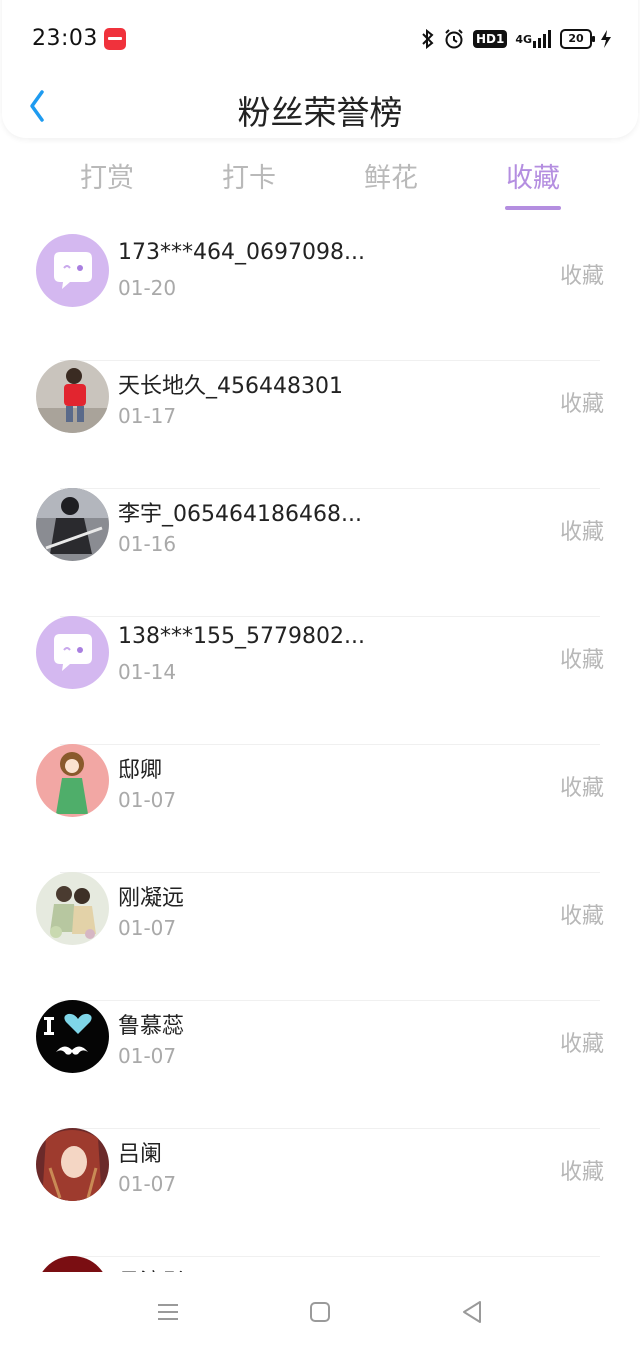  I want to click on status-icons: HD1 4G 20, so click(516, 39).